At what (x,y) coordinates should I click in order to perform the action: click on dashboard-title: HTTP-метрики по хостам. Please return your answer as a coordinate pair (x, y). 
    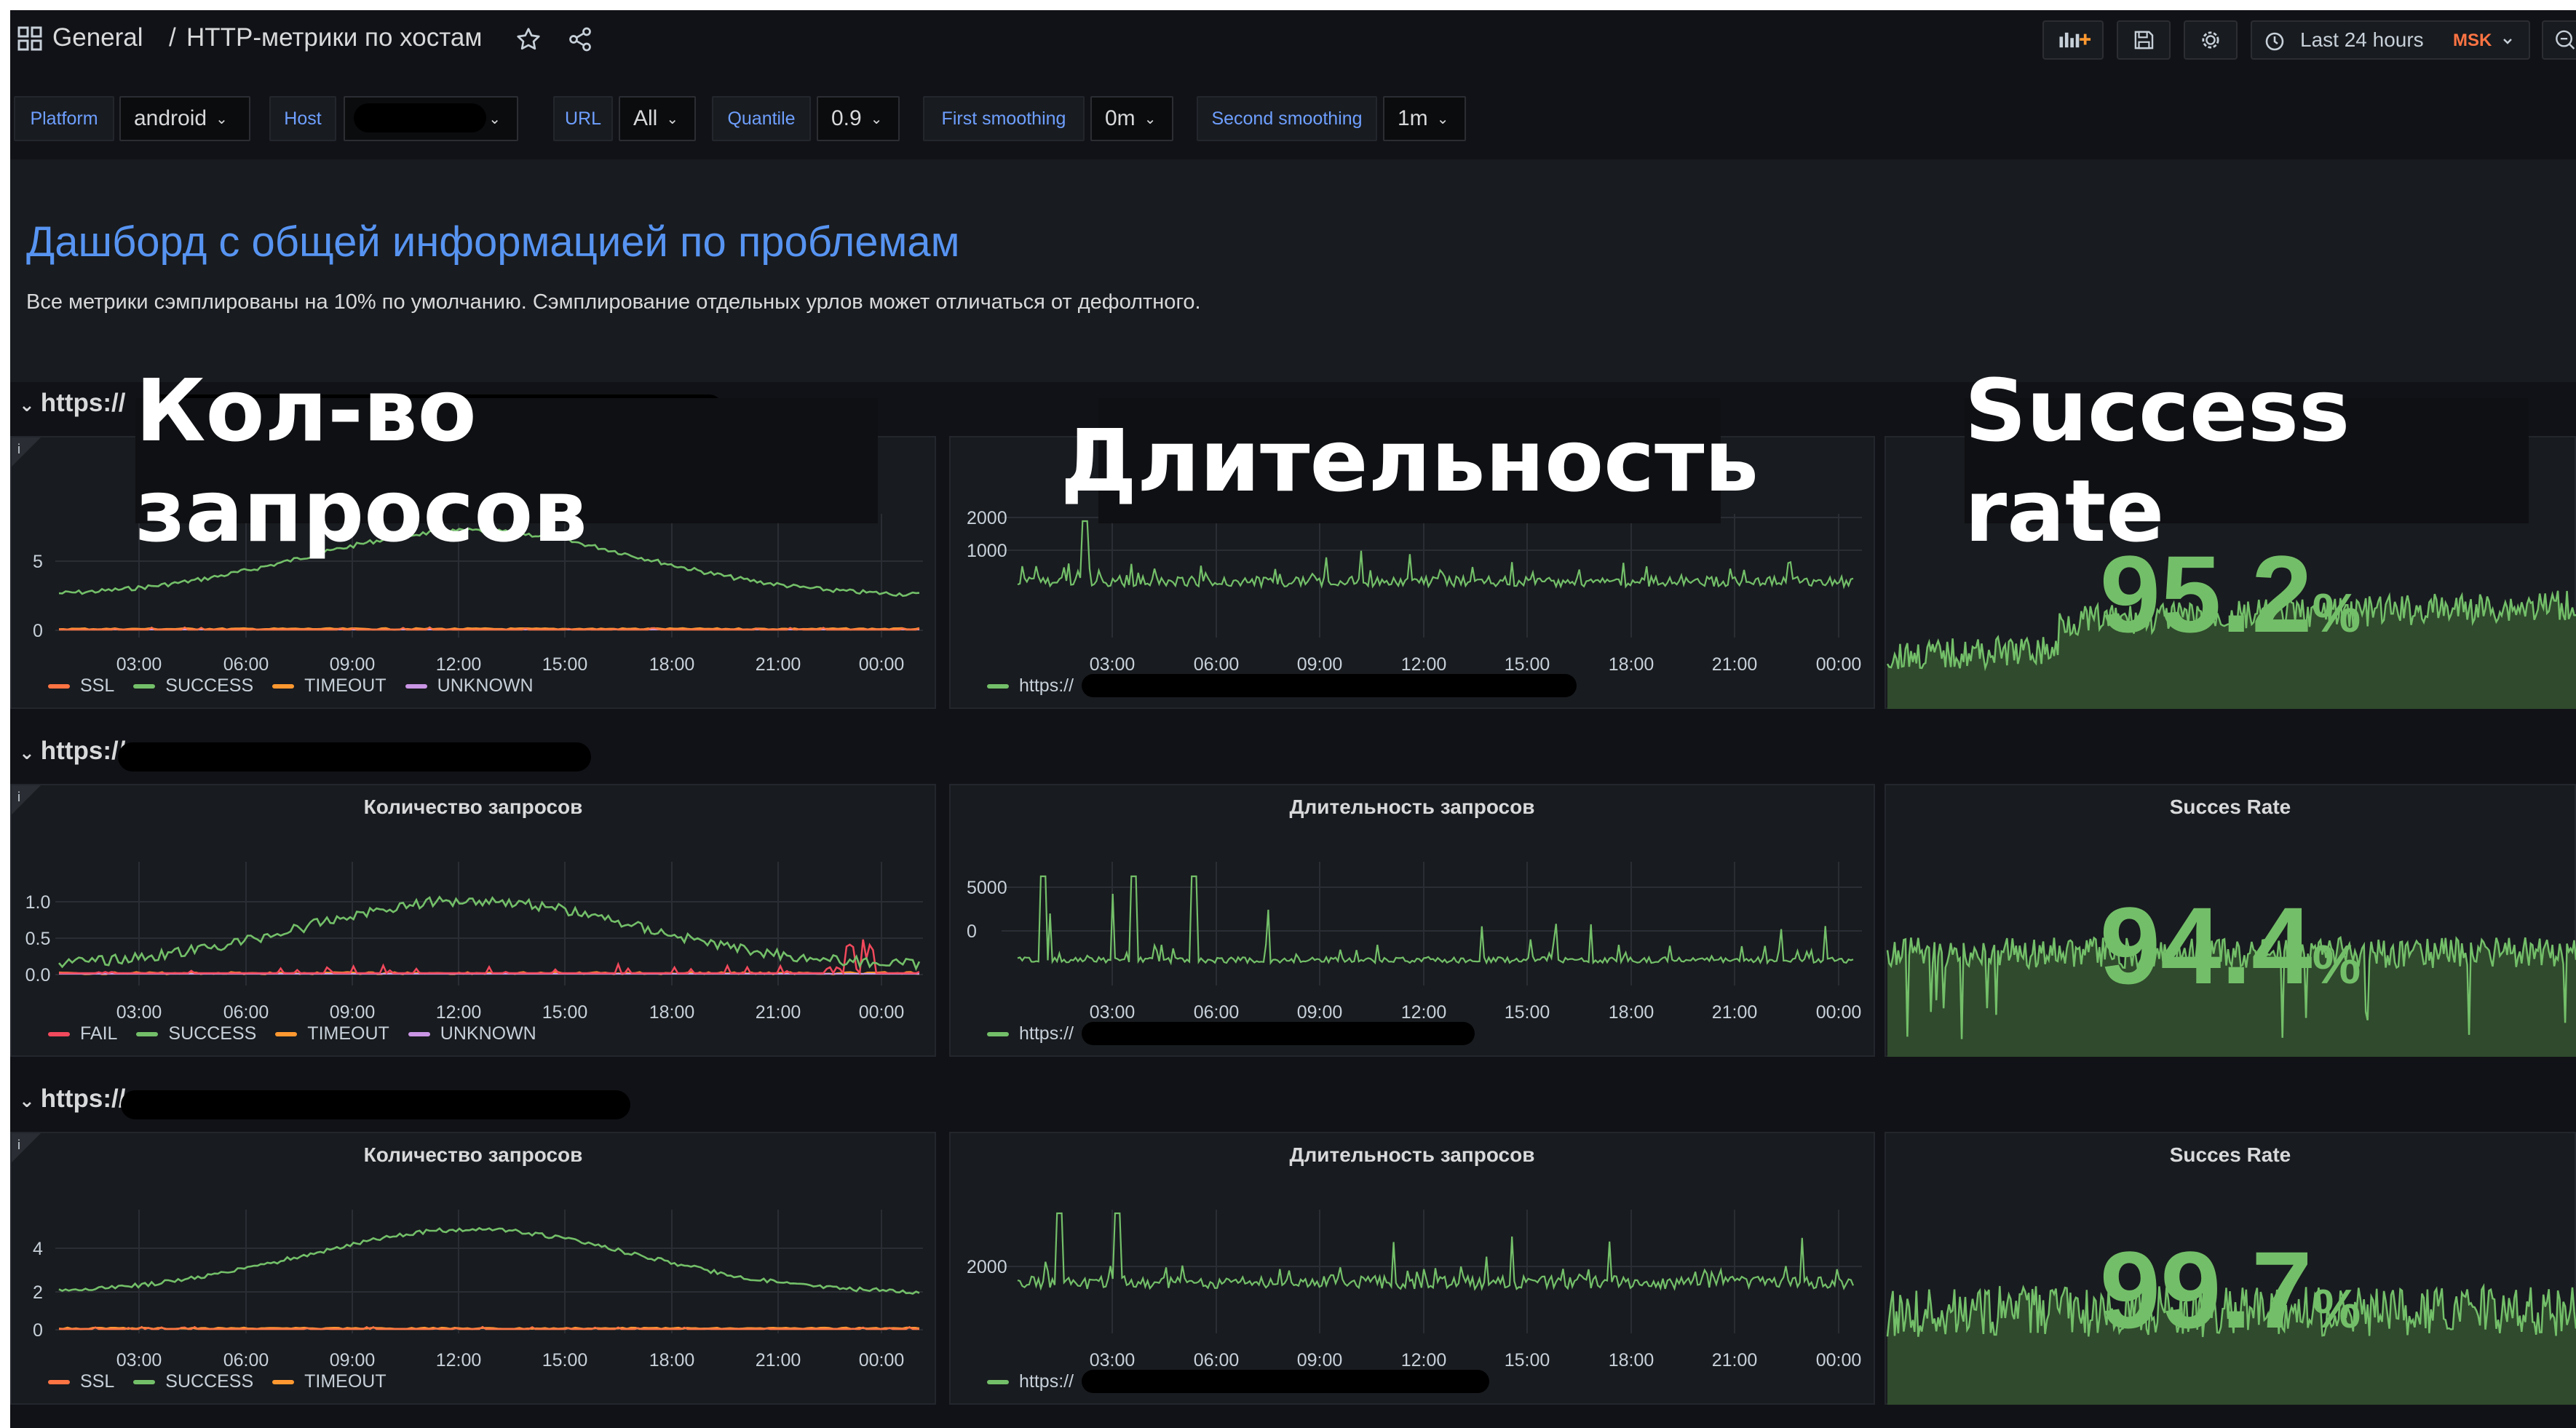
    Looking at the image, I should click on (334, 37).